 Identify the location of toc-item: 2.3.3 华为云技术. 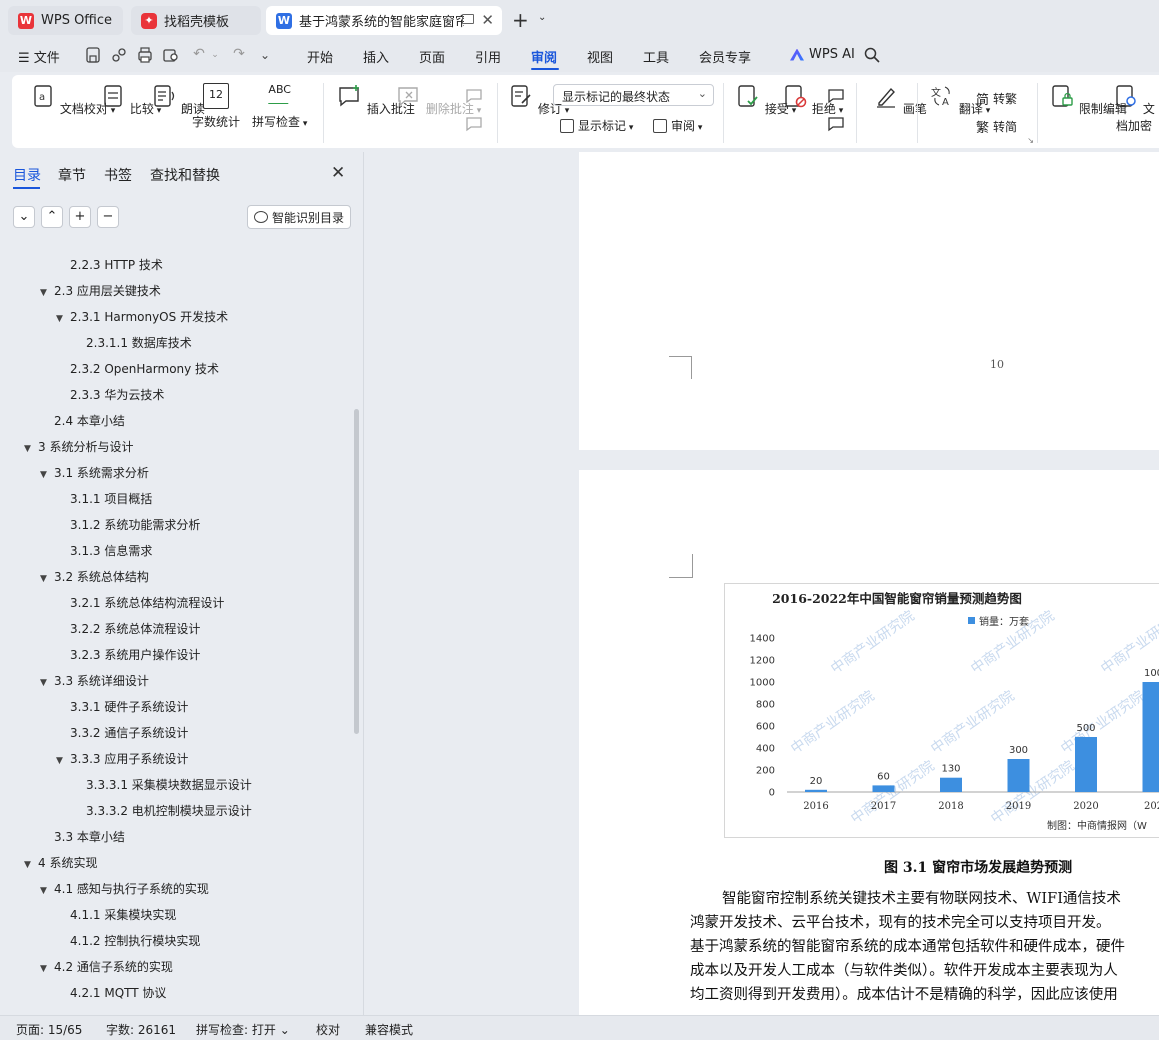
(110, 395).